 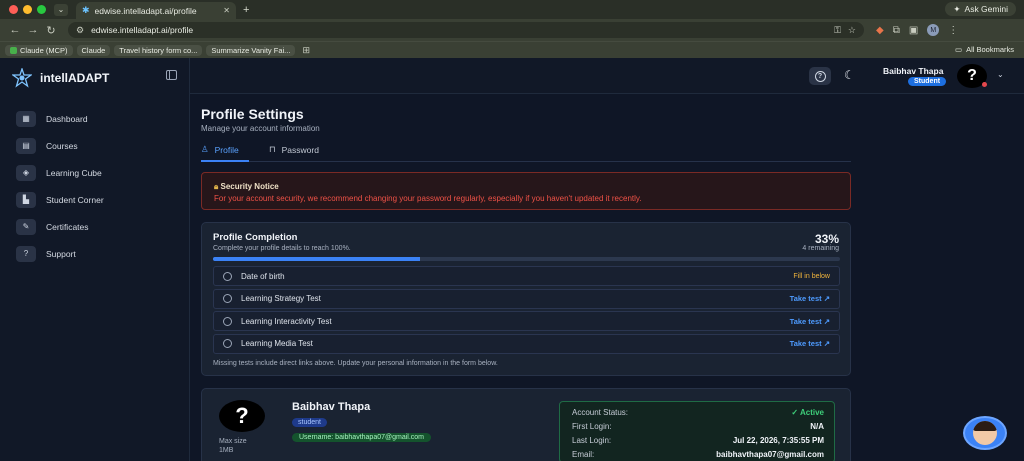 I want to click on page-title: Profile Settings, so click(x=252, y=114).